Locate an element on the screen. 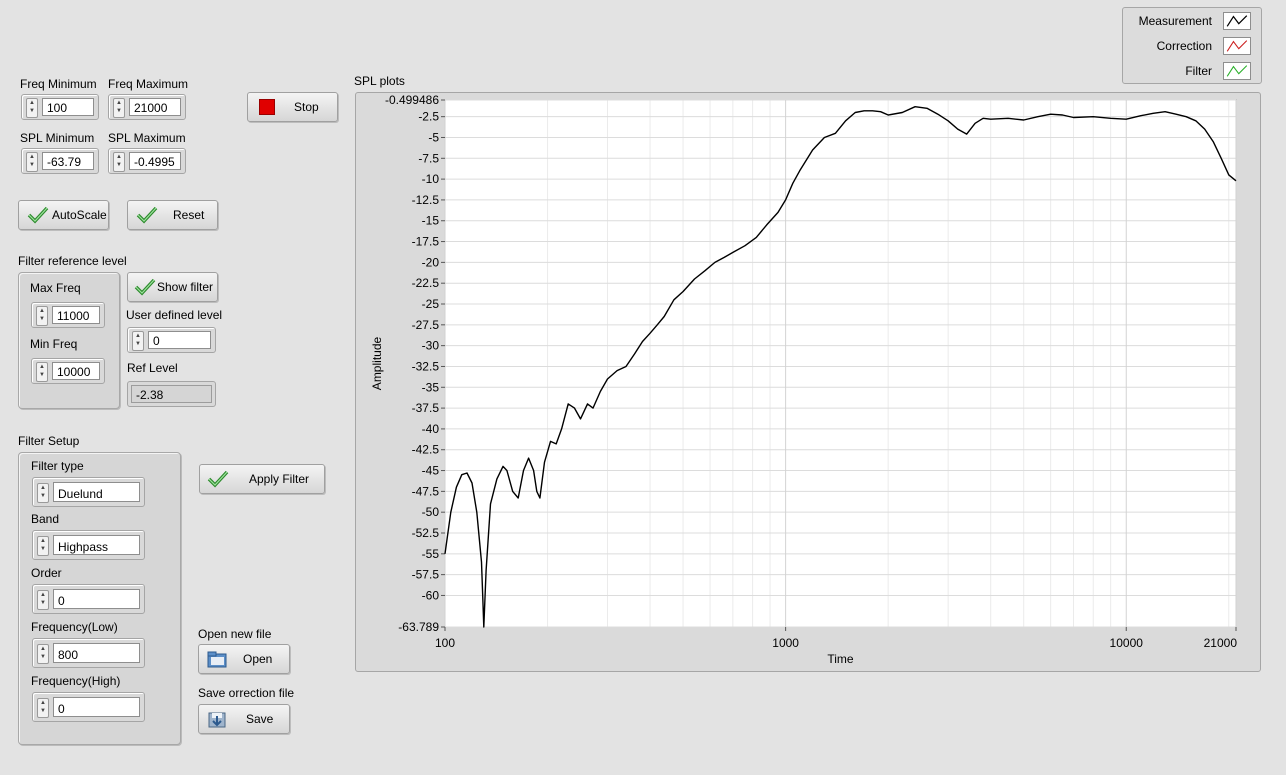 The height and width of the screenshot is (775, 1286). freq-high-label: Frequency(High) is located at coordinates (76, 681).